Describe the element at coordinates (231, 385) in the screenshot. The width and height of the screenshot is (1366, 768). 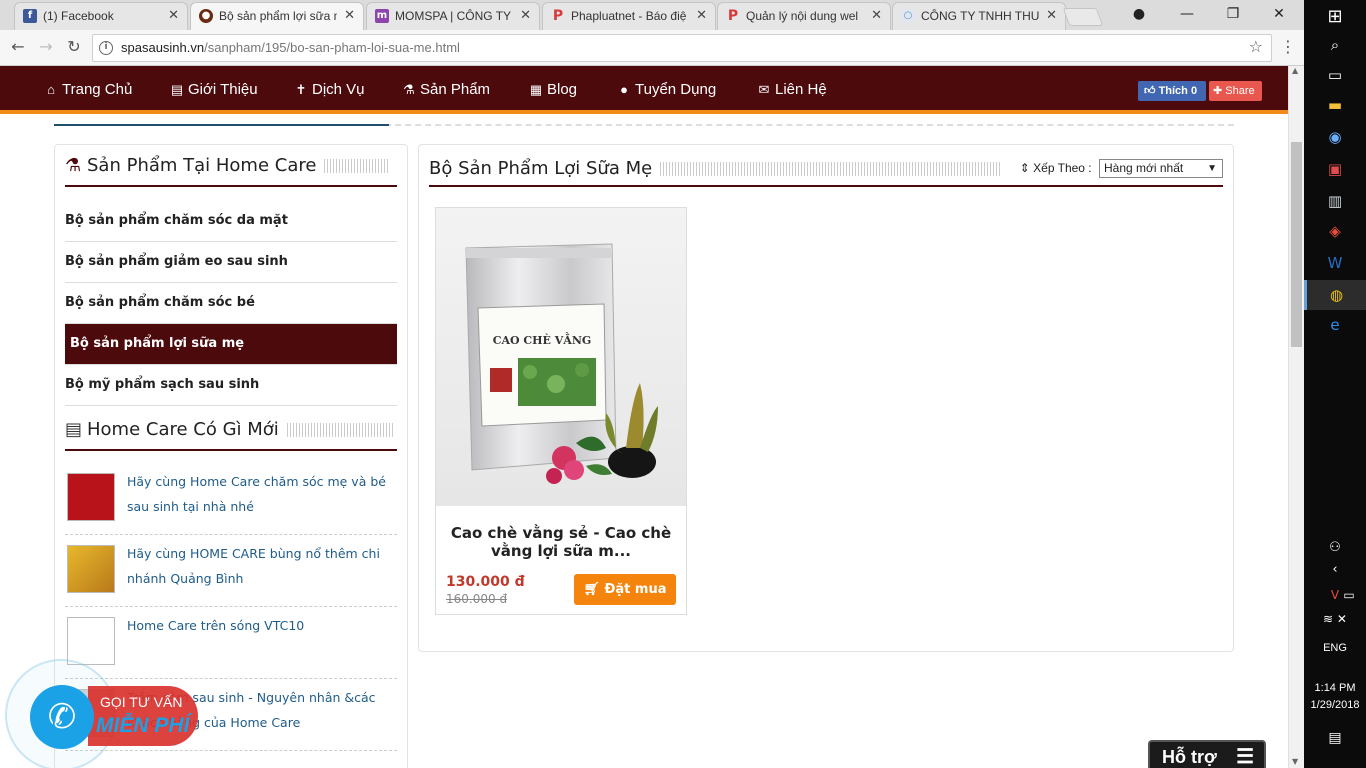
I see `category-item: Bộ mỹ phẩm sạch sau sinh` at that location.